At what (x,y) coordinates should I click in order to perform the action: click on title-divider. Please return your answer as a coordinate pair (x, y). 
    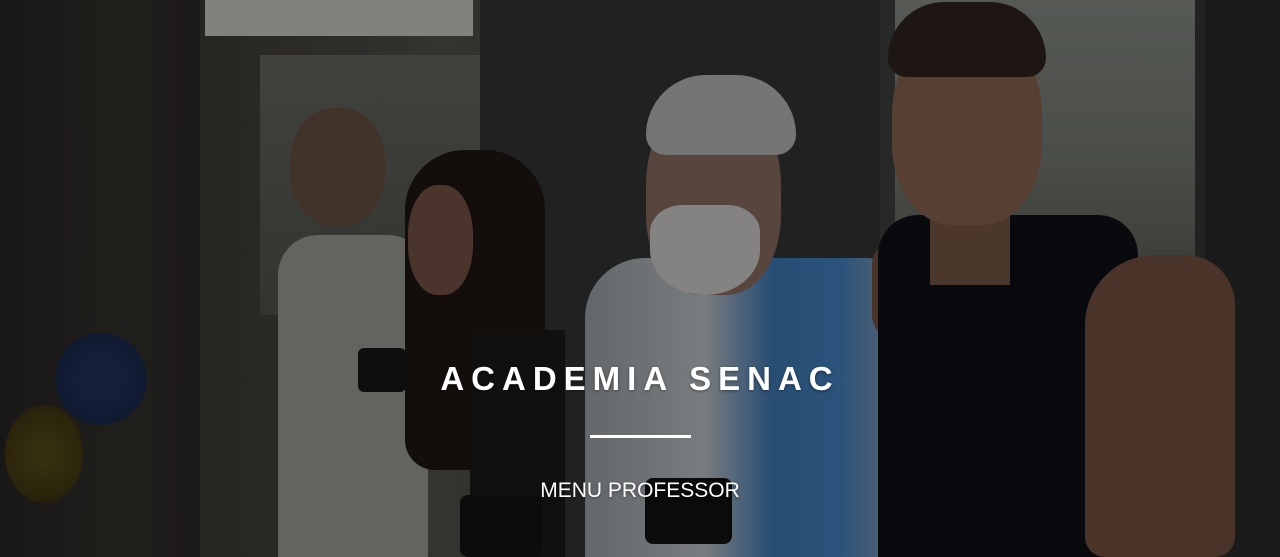
    Looking at the image, I should click on (640, 436).